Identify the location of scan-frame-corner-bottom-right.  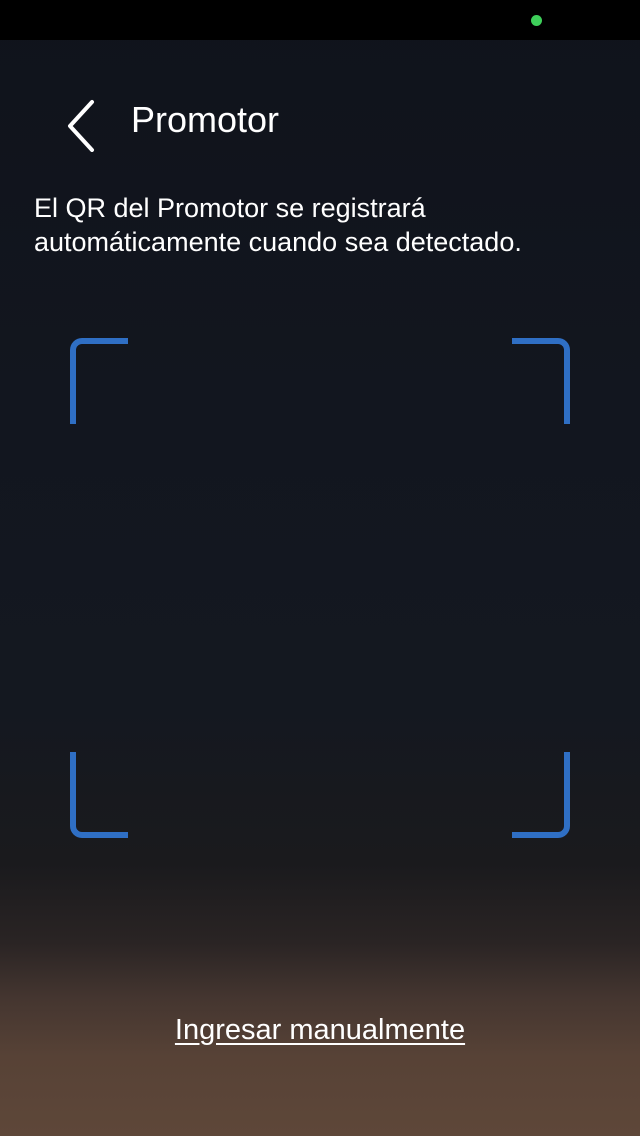
(541, 795).